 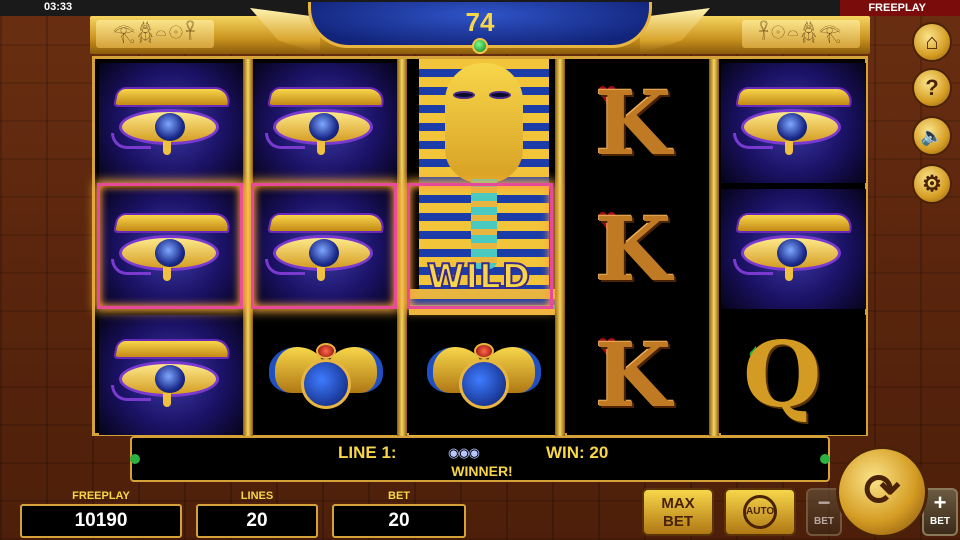 I want to click on reel-2-row-1-eye-symbol, so click(x=325, y=123).